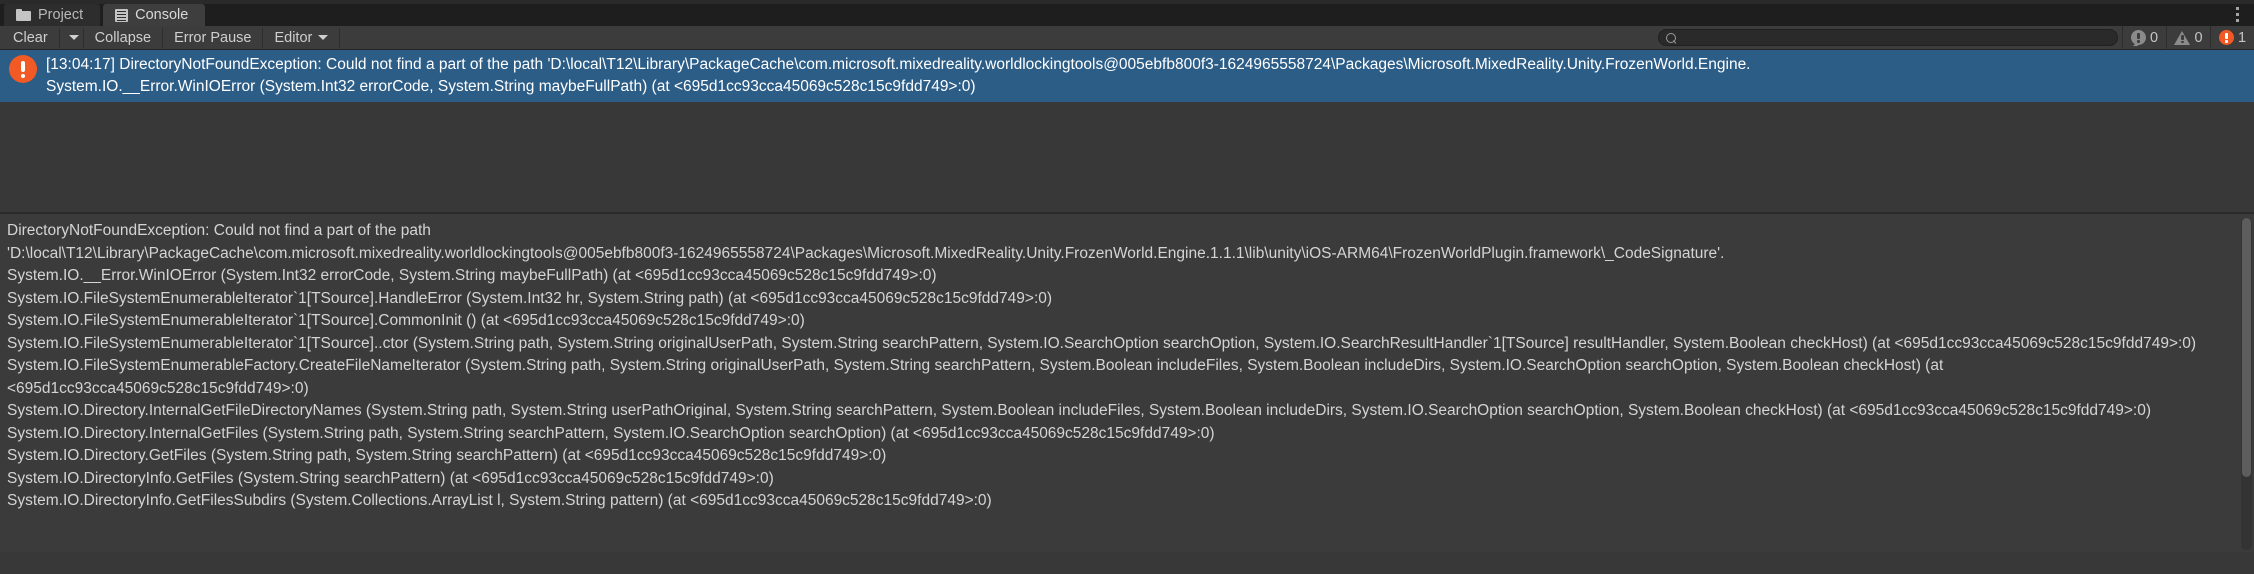 The width and height of the screenshot is (2254, 574). I want to click on tab-console: Console, so click(154, 15).